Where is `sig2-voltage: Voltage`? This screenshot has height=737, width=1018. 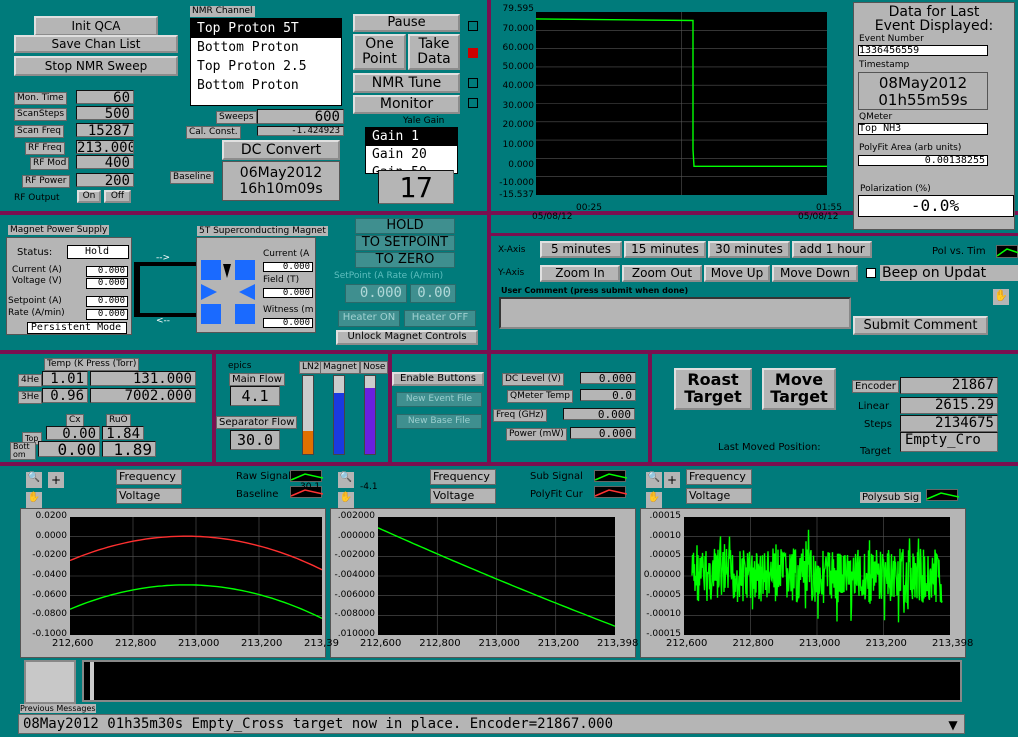 sig2-voltage: Voltage is located at coordinates (463, 496).